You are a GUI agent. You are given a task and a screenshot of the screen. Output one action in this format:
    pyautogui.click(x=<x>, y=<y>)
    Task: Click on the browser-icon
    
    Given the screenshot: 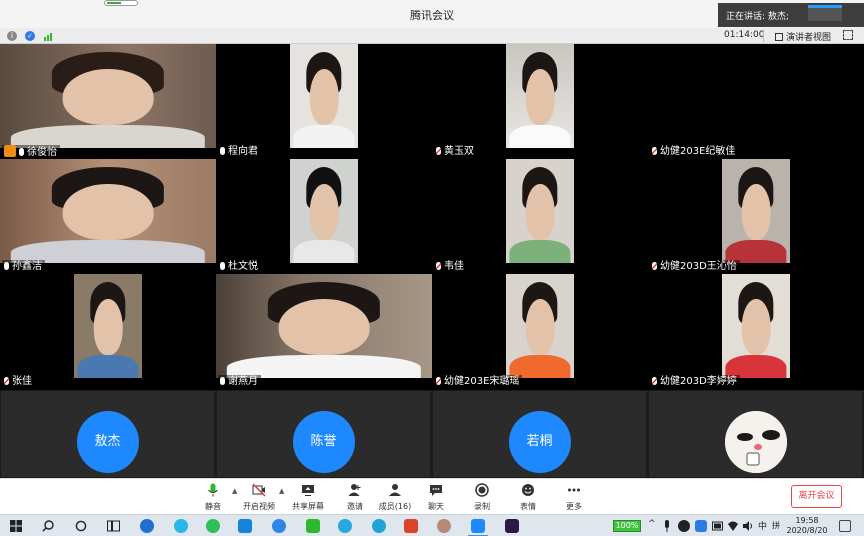 What is the action you would take?
    pyautogui.click(x=345, y=526)
    